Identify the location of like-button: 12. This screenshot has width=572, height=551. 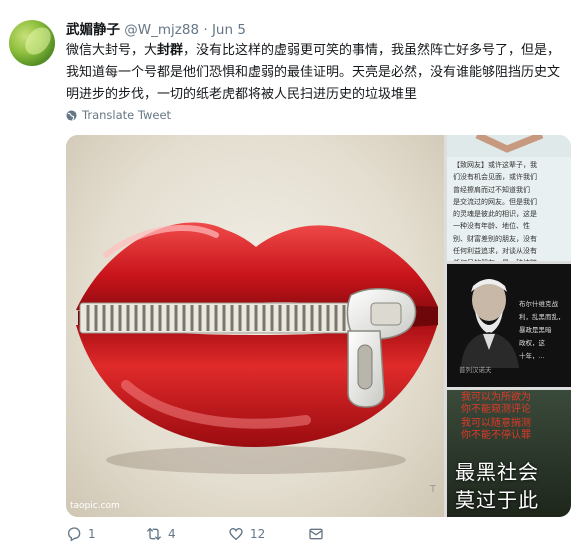
(268, 534).